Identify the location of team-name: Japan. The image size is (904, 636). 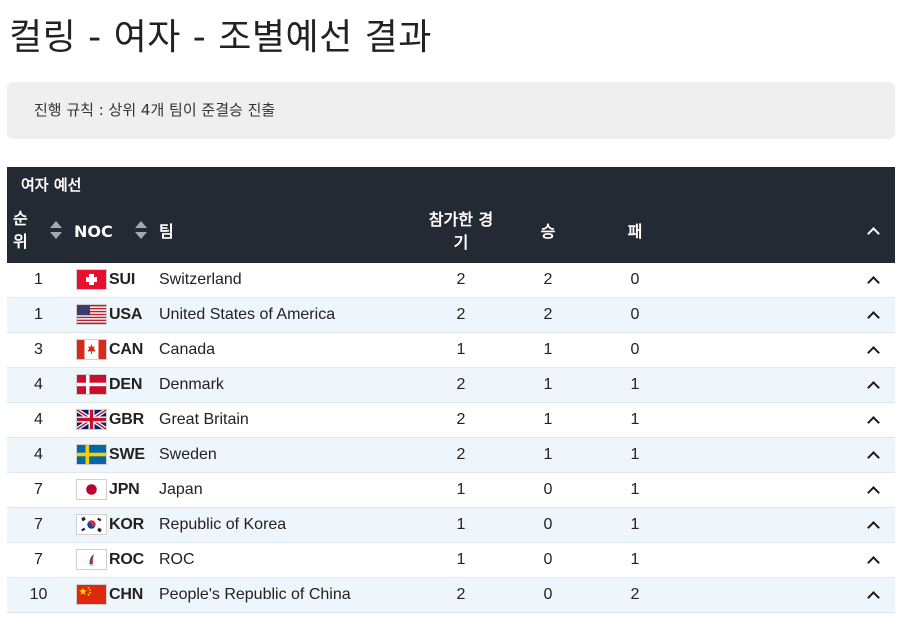
(181, 489).